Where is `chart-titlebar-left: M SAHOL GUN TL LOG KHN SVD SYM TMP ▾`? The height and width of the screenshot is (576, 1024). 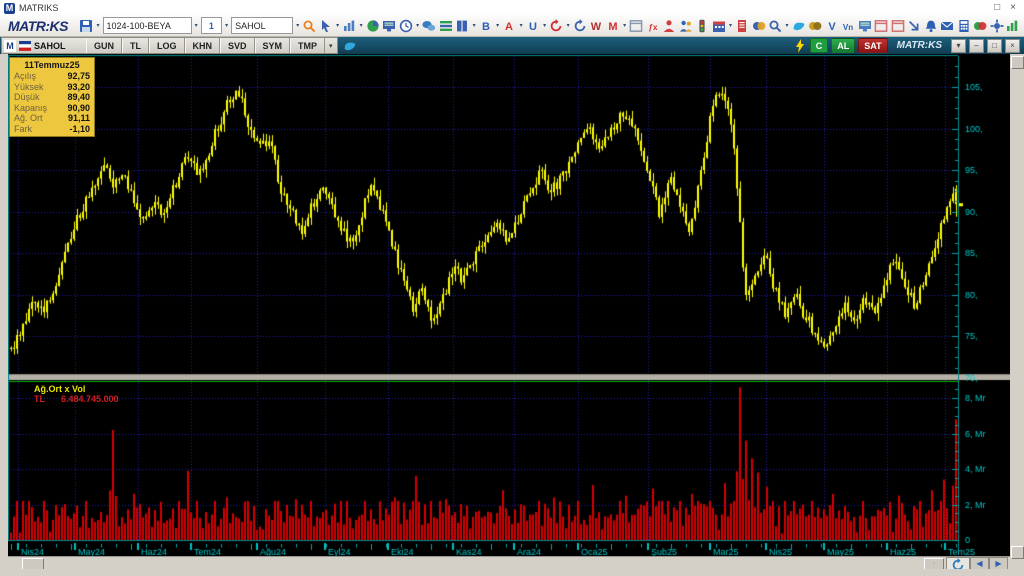
chart-titlebar-left: M SAHOL GUN TL LOG KHN SVD SYM TMP ▾ is located at coordinates (169, 45).